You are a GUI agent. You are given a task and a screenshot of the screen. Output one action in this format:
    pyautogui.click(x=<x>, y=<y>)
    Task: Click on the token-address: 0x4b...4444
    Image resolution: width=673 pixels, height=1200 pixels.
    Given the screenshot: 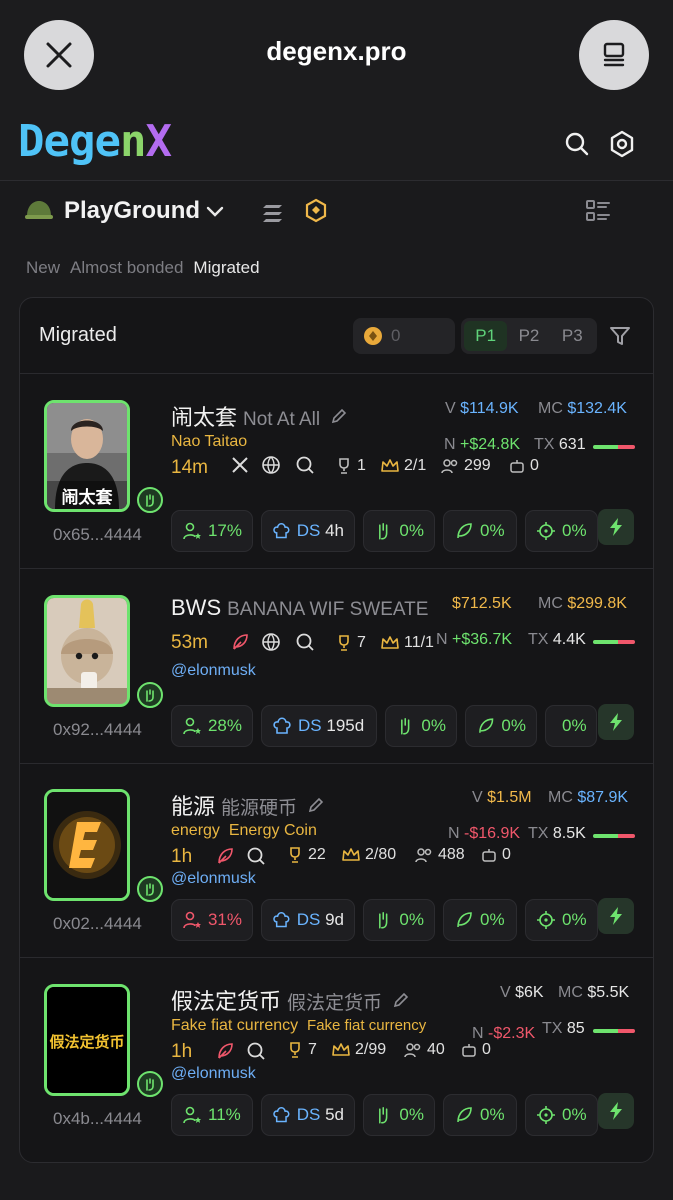 What is the action you would take?
    pyautogui.click(x=97, y=1119)
    